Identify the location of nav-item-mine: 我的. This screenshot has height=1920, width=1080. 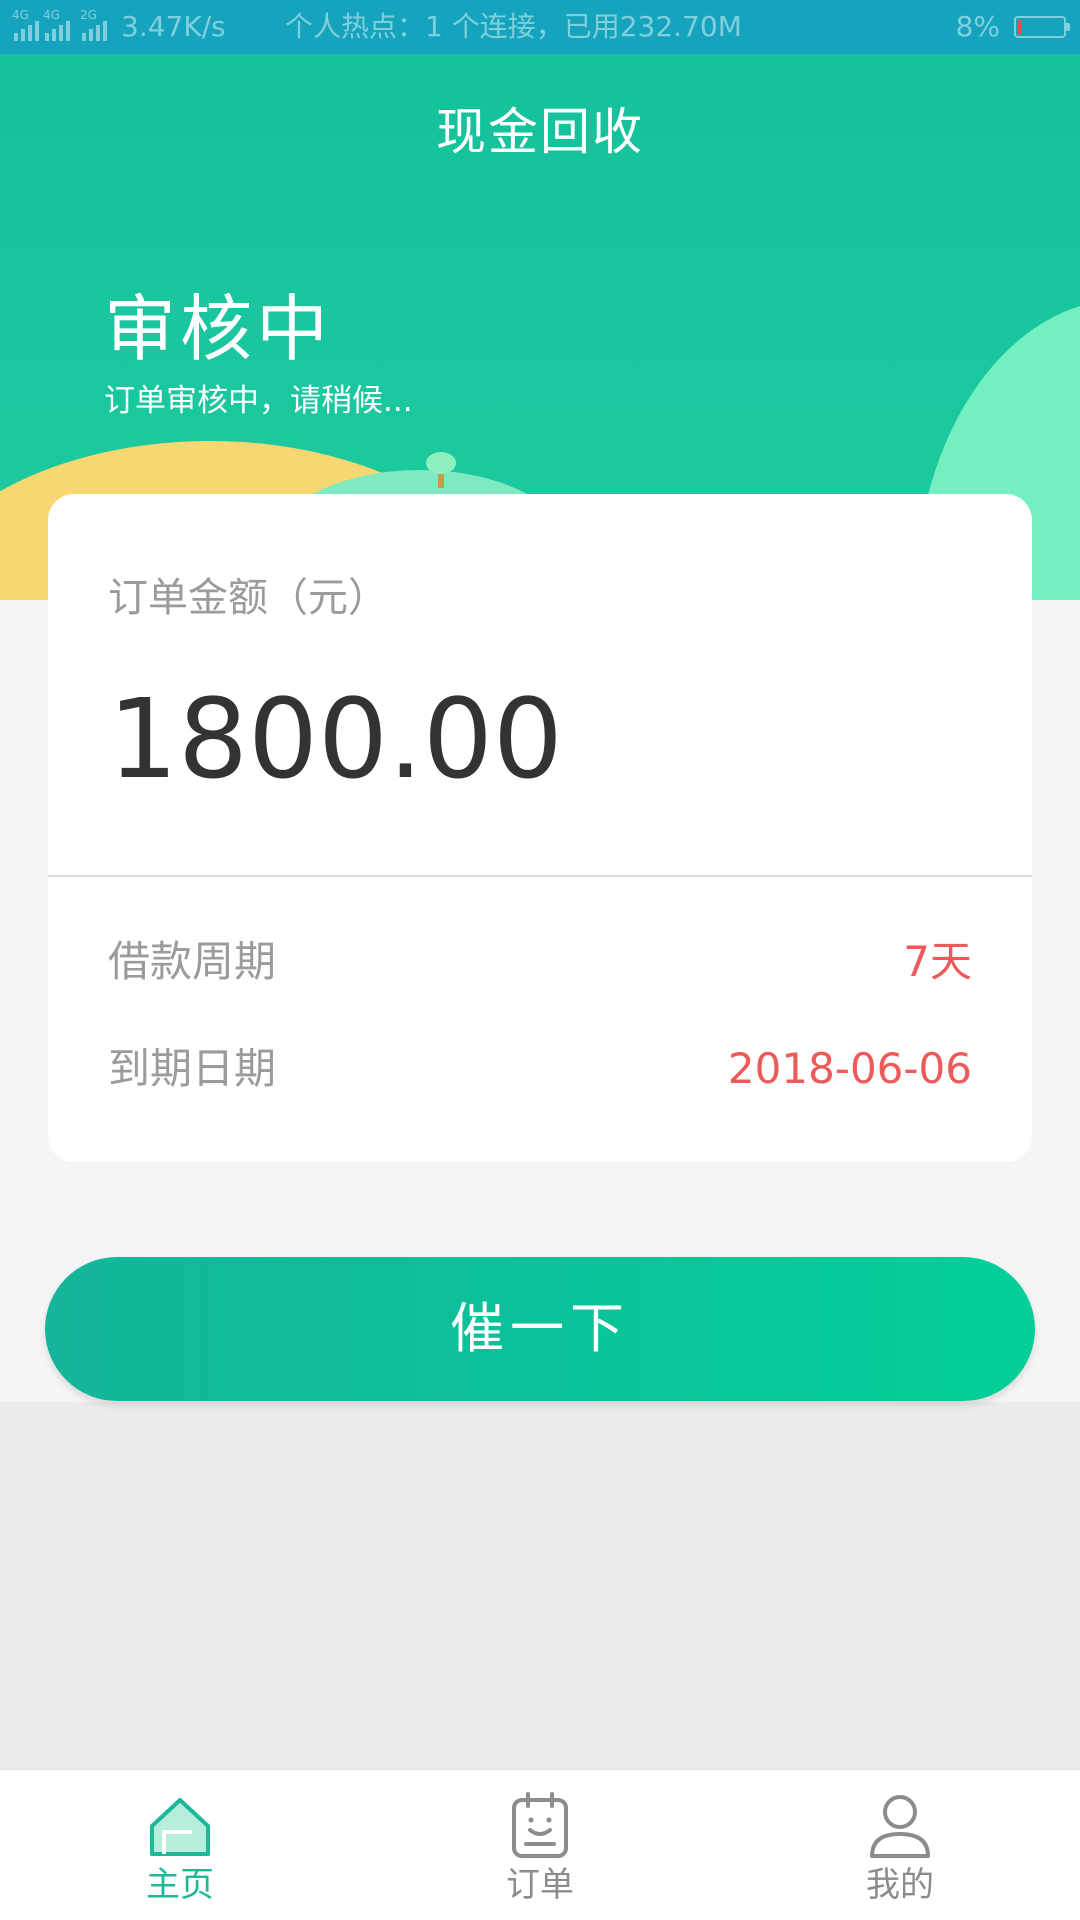
(900, 1845).